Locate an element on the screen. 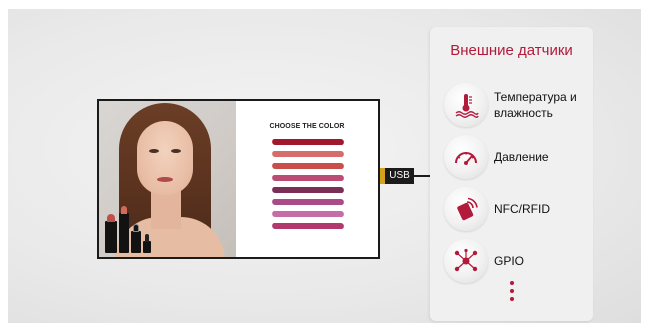 This screenshot has width=650, height=330. model-face is located at coordinates (165, 158).